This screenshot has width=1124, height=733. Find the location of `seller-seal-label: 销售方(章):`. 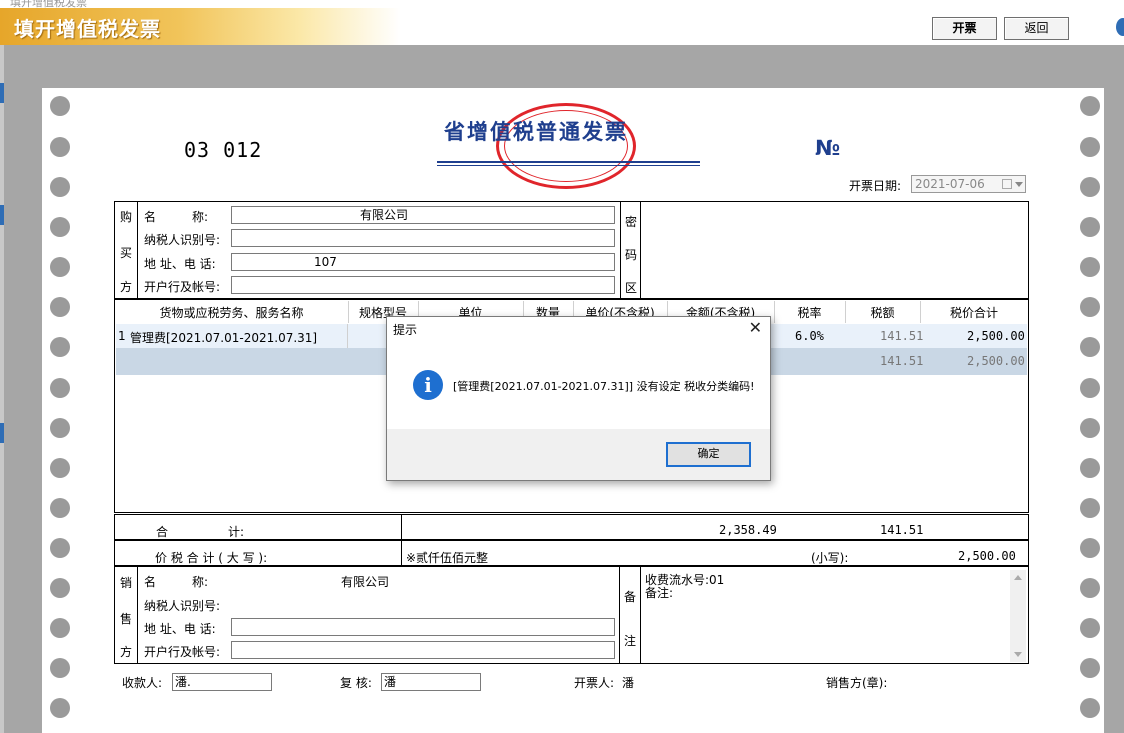

seller-seal-label: 销售方(章): is located at coordinates (857, 683).